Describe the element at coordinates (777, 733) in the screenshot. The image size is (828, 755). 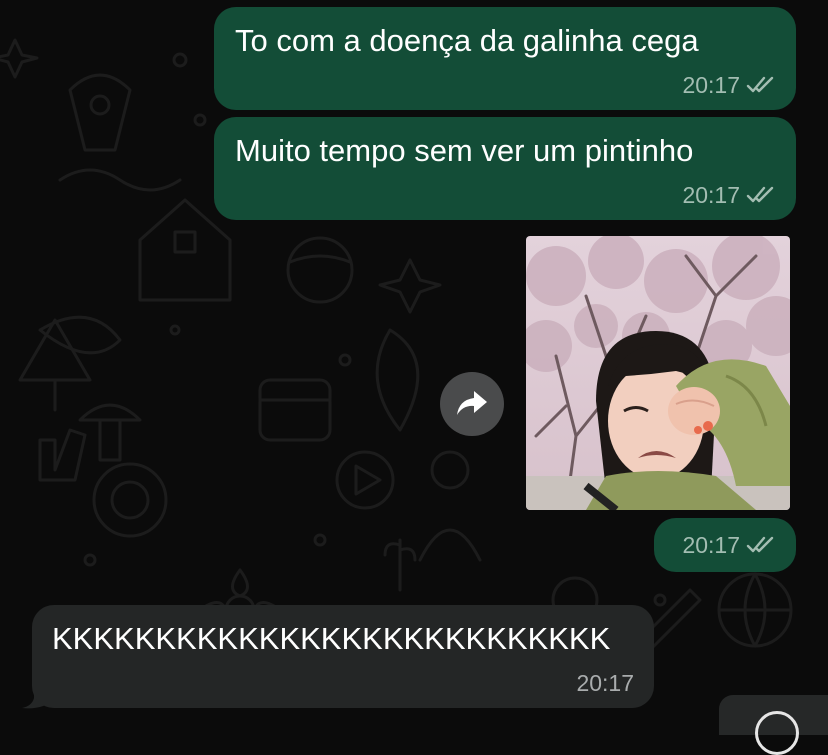
I see `circle-icon` at that location.